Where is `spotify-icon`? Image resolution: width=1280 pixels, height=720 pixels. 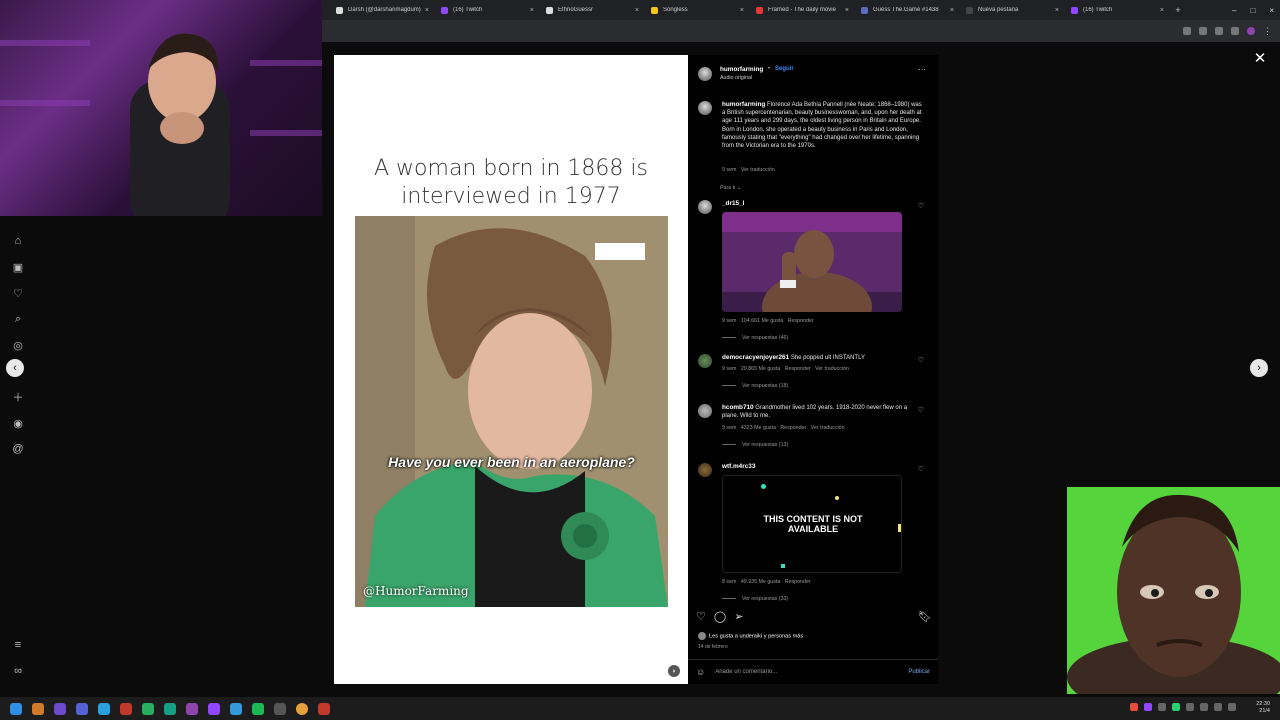
spotify-icon is located at coordinates (258, 708).